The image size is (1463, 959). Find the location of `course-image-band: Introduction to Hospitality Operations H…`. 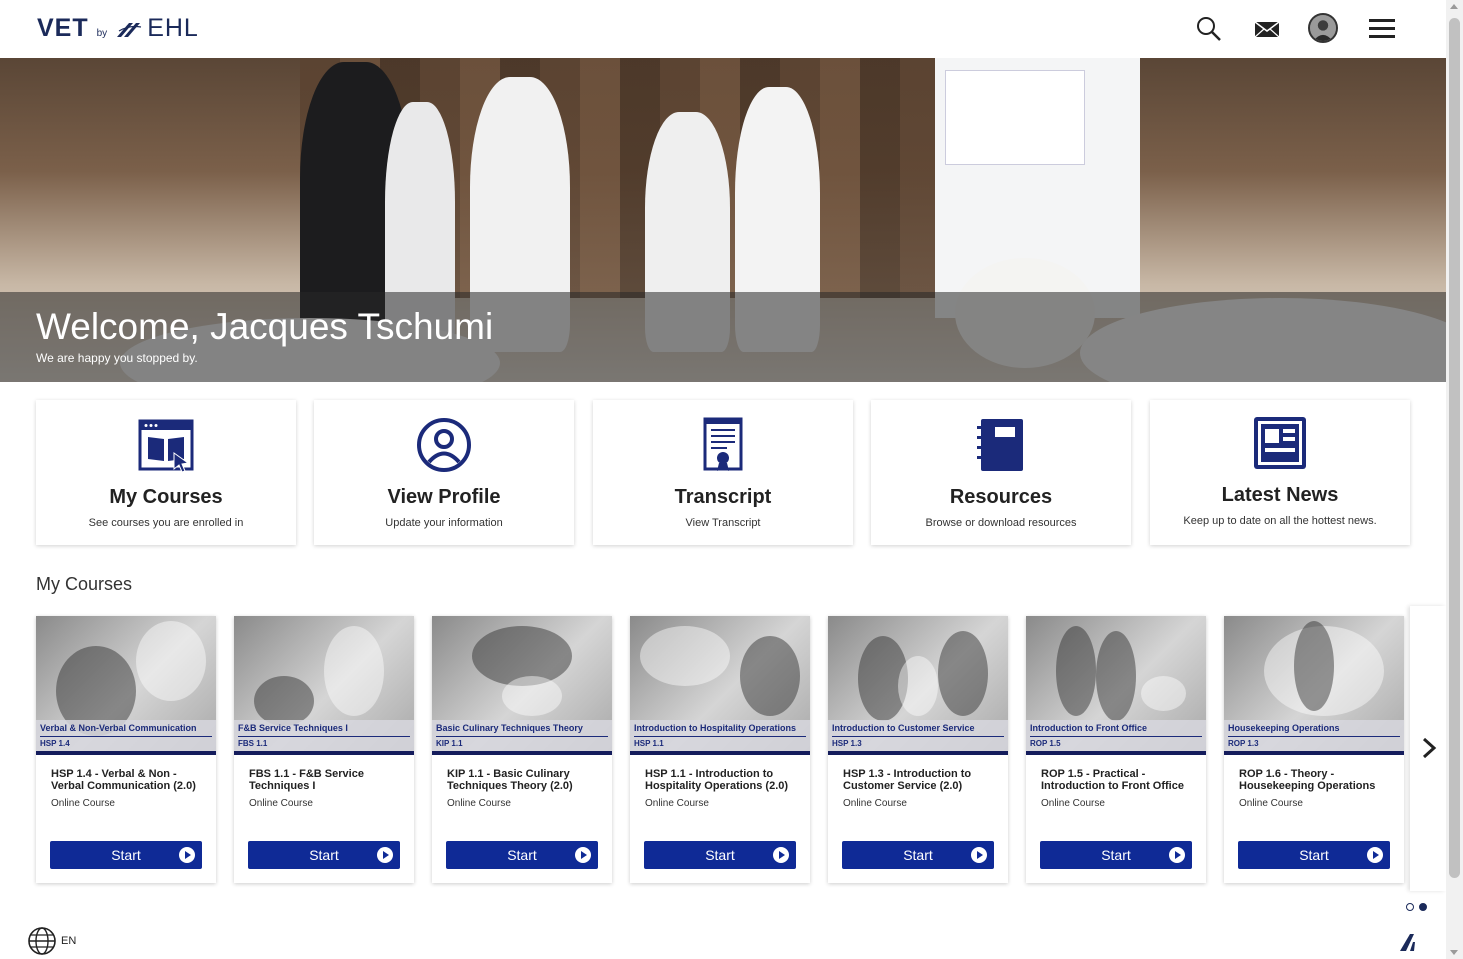

course-image-band: Introduction to Hospitality Operations H… is located at coordinates (720, 735).